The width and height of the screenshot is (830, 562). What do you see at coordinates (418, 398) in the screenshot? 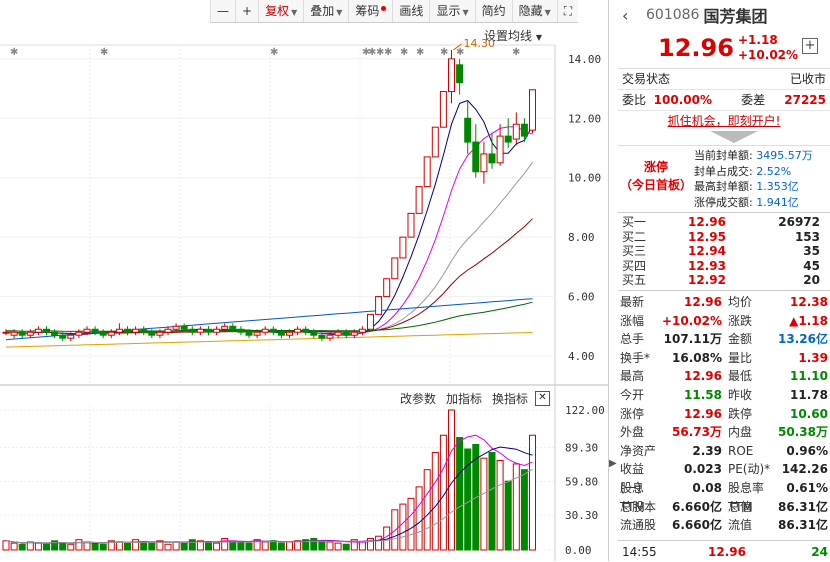
I see `edit-params-button: 改参数` at bounding box center [418, 398].